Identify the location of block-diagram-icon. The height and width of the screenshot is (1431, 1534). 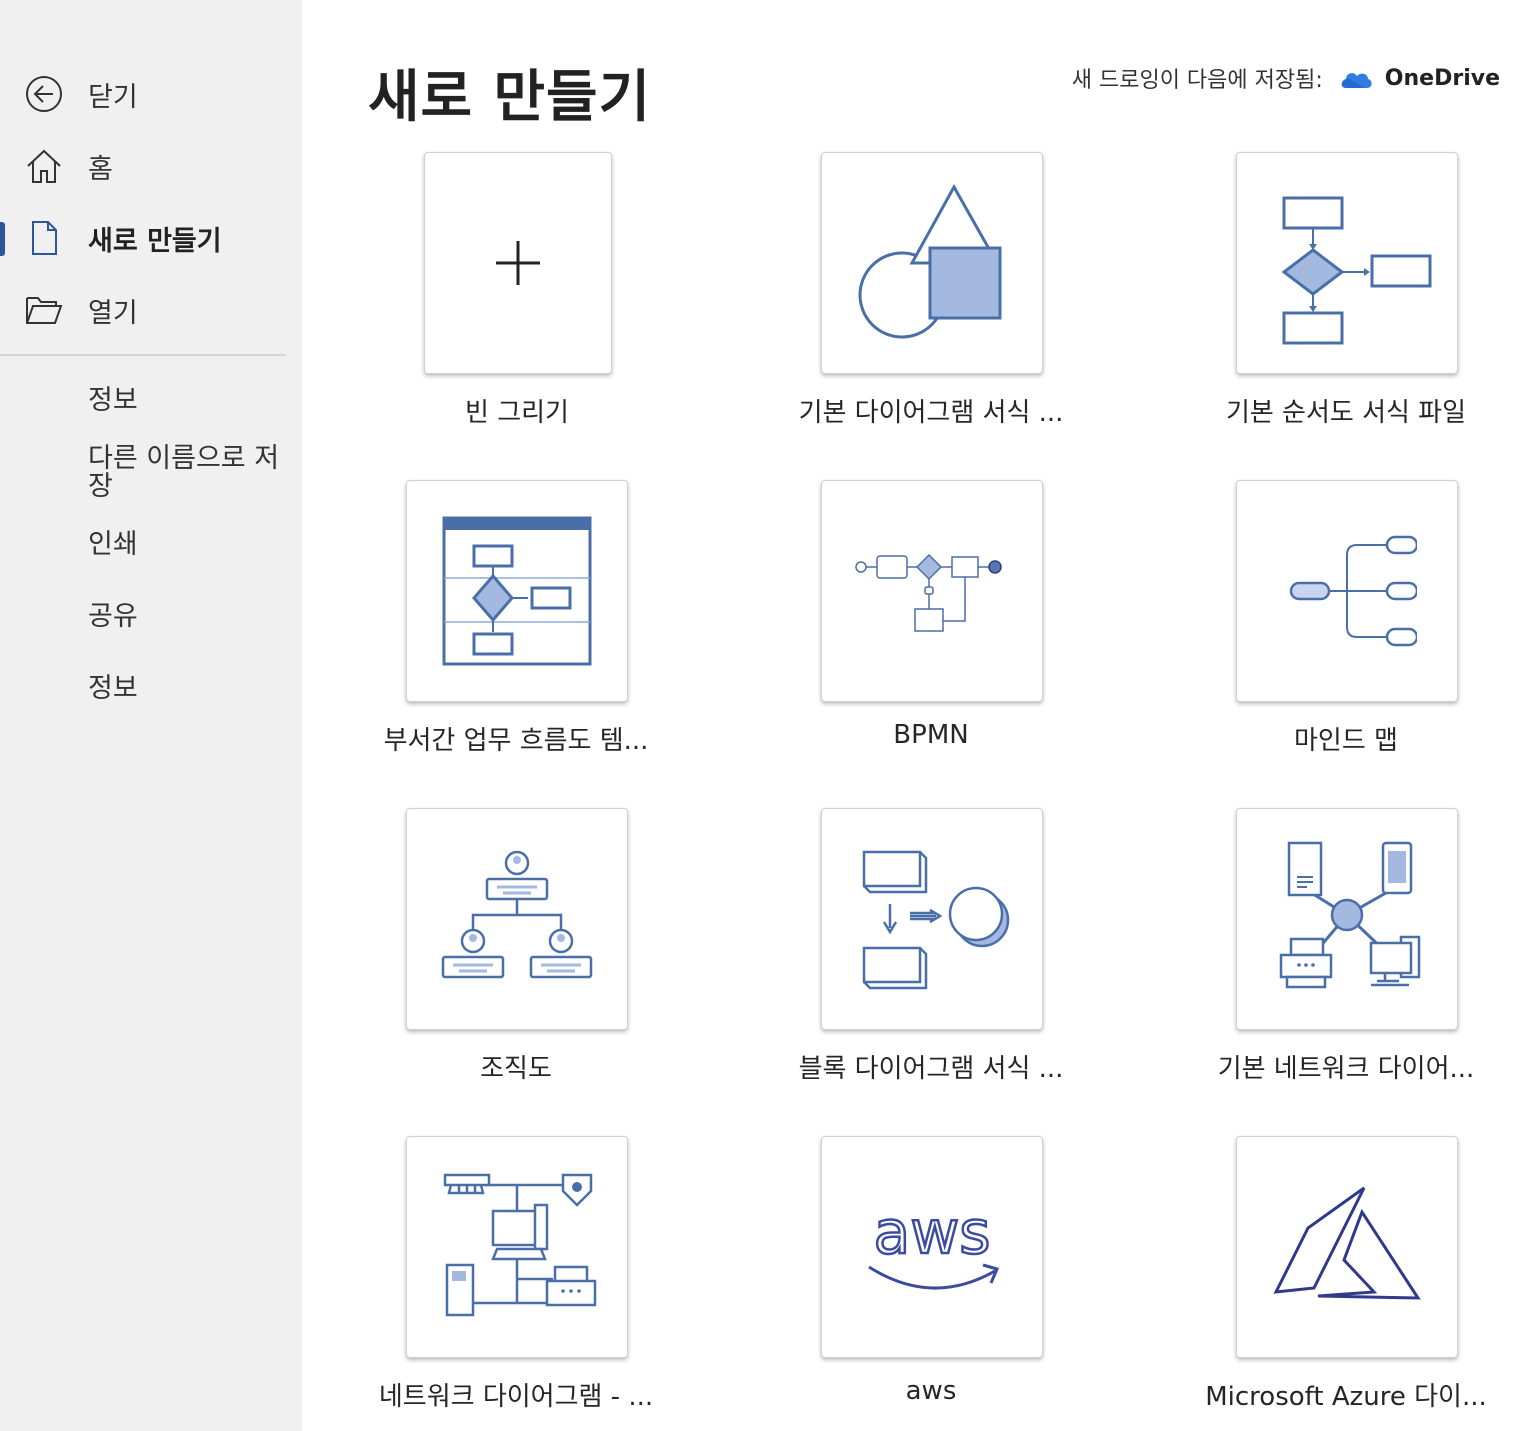
(936, 920).